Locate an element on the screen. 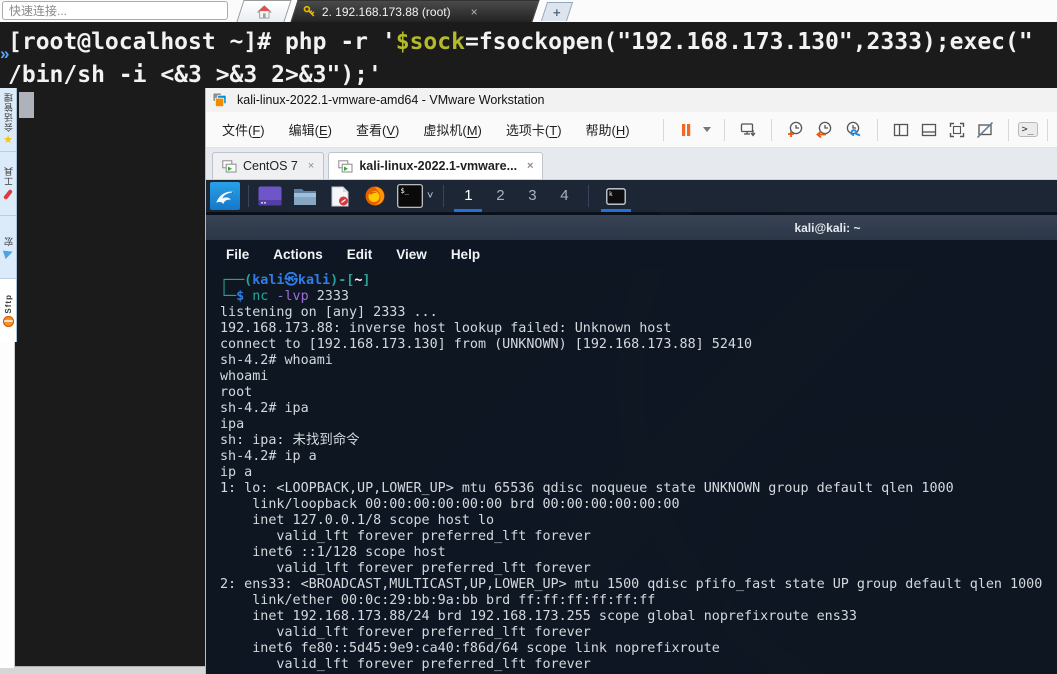  qterminal-titlebar: kali@kali: ~ is located at coordinates (631, 227).